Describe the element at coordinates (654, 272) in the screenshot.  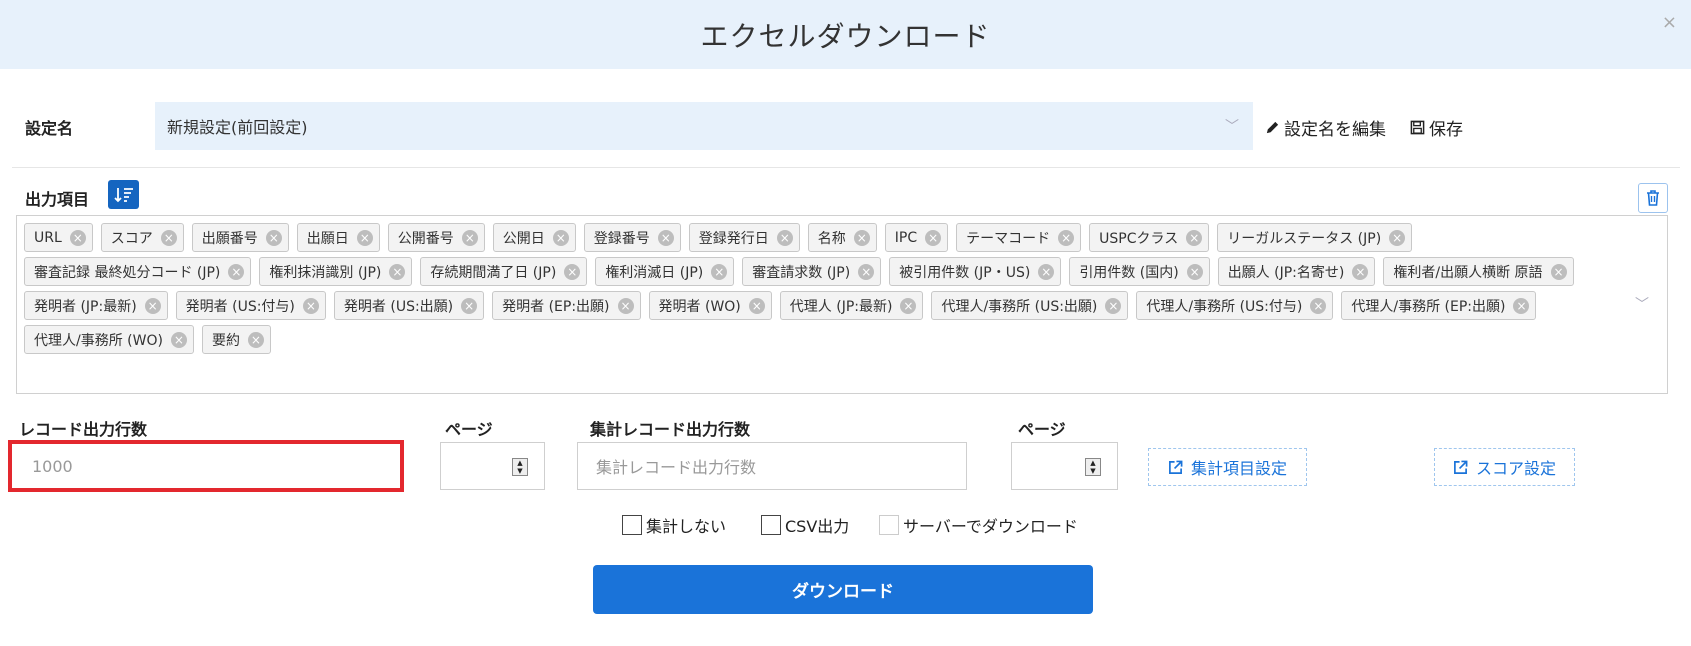
I see `output-item-tag-label: 権利消滅日 (JP)` at that location.